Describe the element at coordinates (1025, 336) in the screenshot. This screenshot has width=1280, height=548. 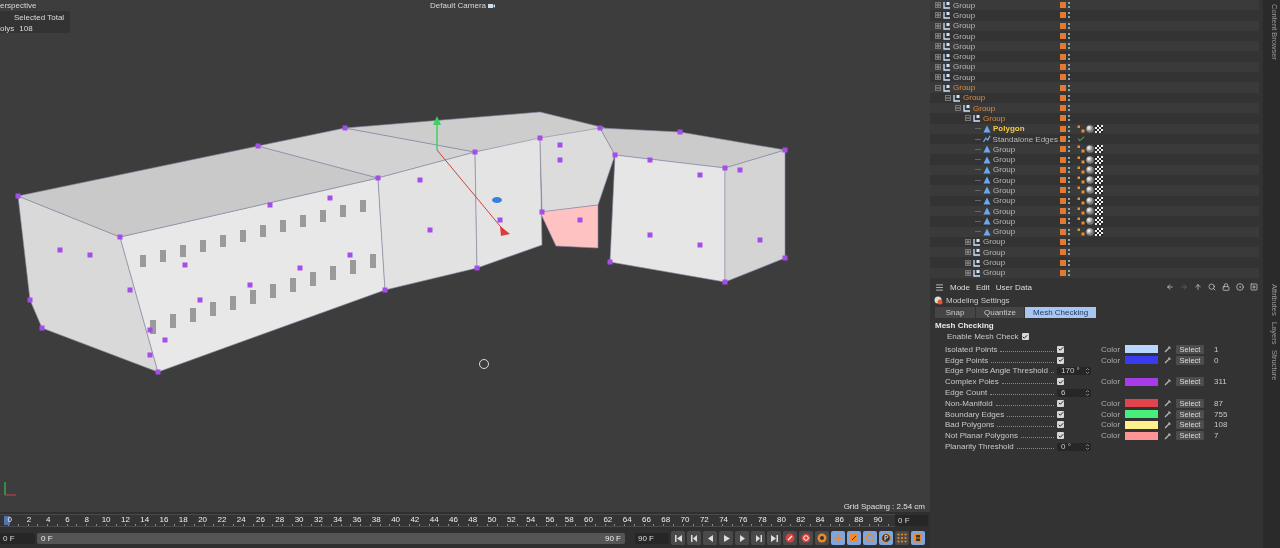
I see `enable-checkbox` at that location.